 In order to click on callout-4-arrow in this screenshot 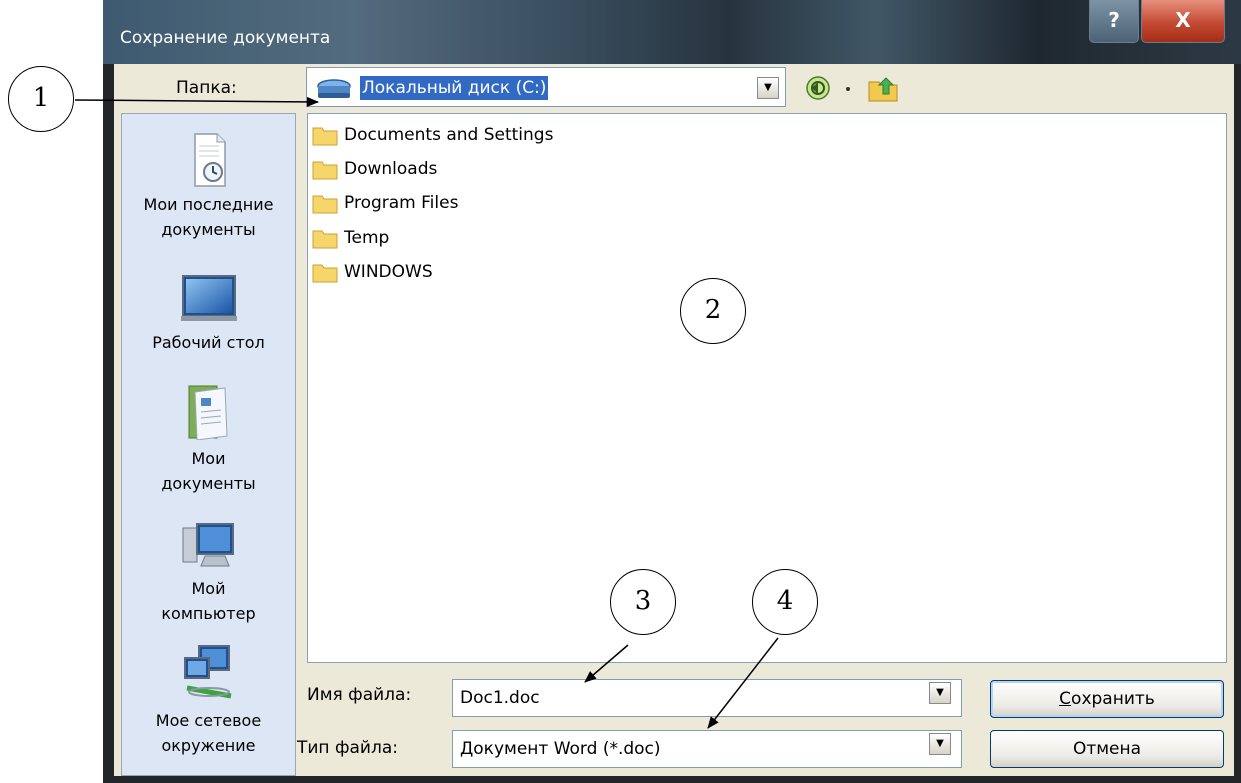, I will do `click(743, 683)`.